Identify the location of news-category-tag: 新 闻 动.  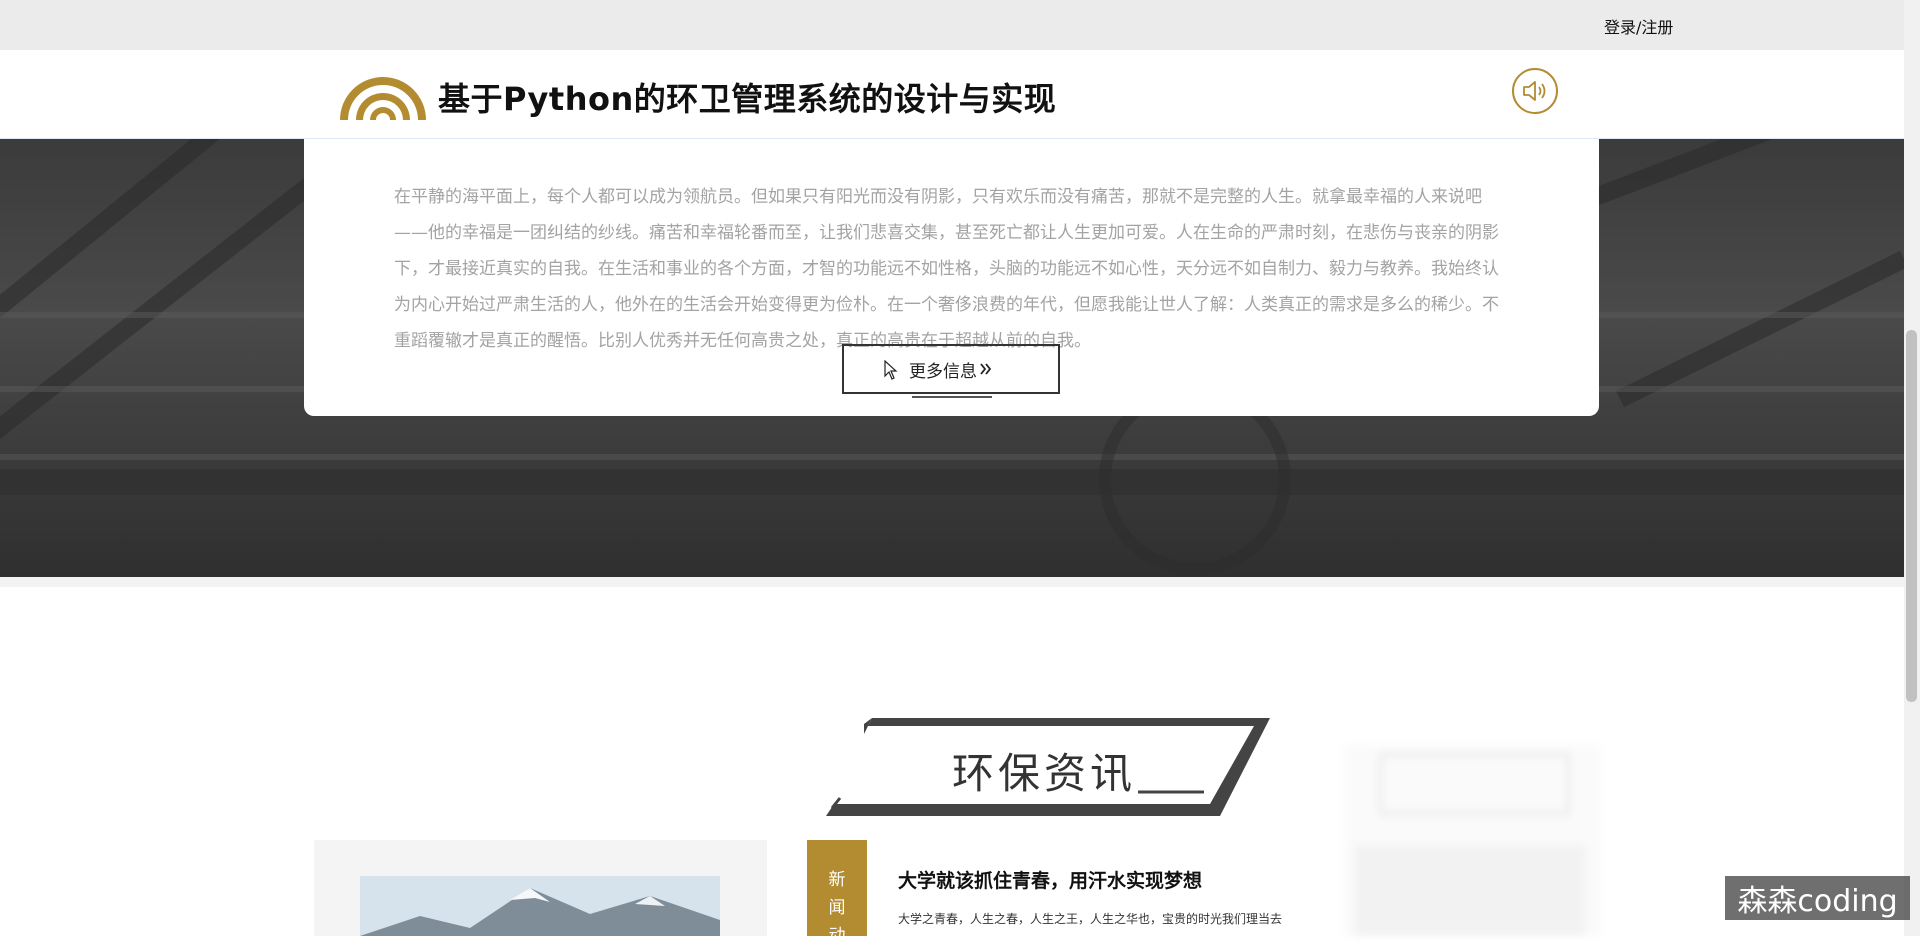
(837, 893).